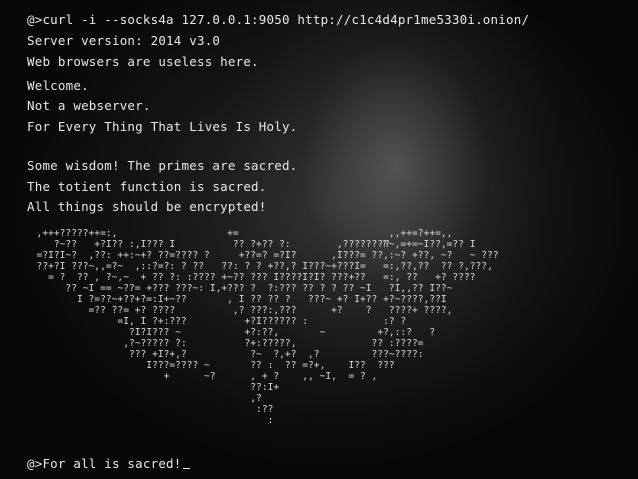 Image resolution: width=638 pixels, height=479 pixels. I want to click on not-webserver-line: Not a webserver., so click(89, 105).